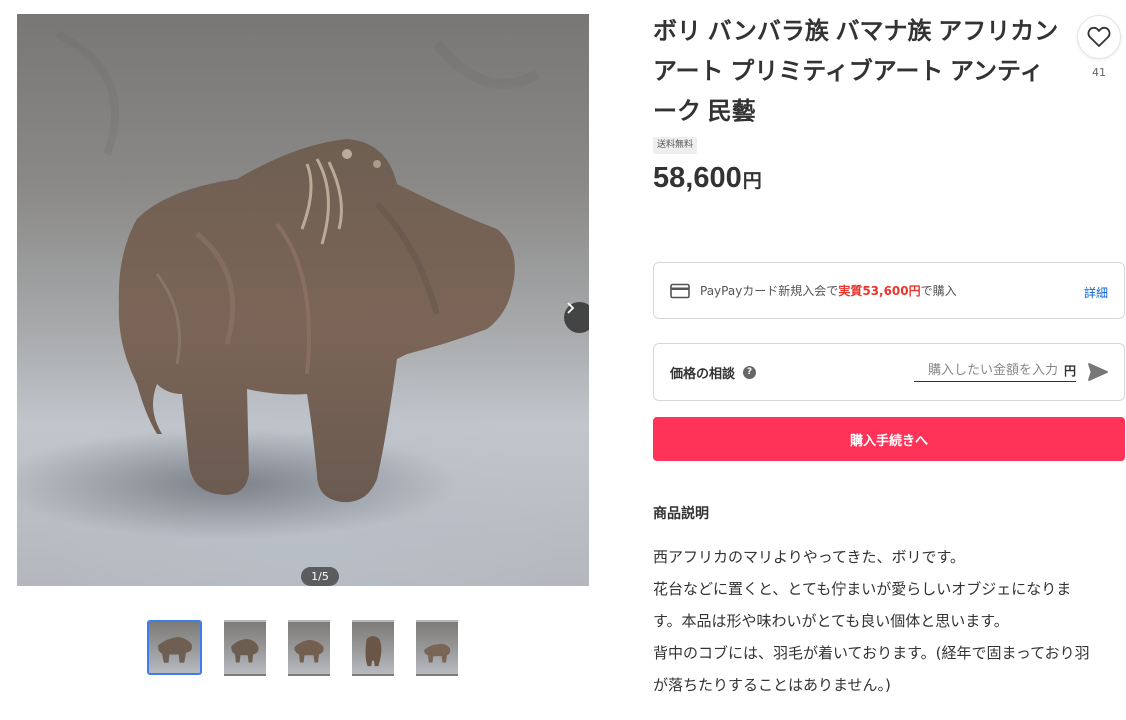 This screenshot has height=720, width=1126. I want to click on price-offer-label: 価格の相談, so click(703, 374).